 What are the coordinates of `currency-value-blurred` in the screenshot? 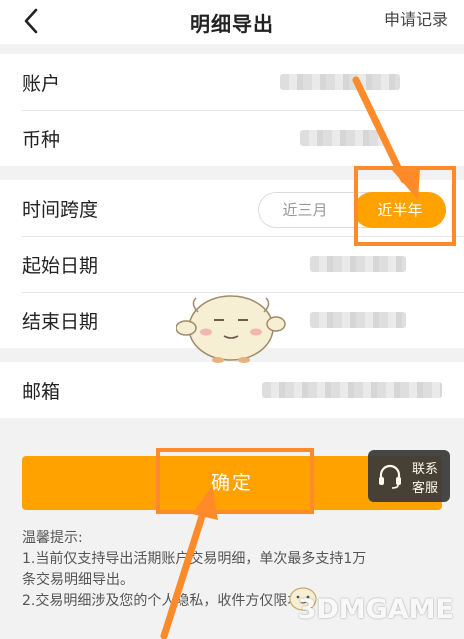 It's located at (343, 138).